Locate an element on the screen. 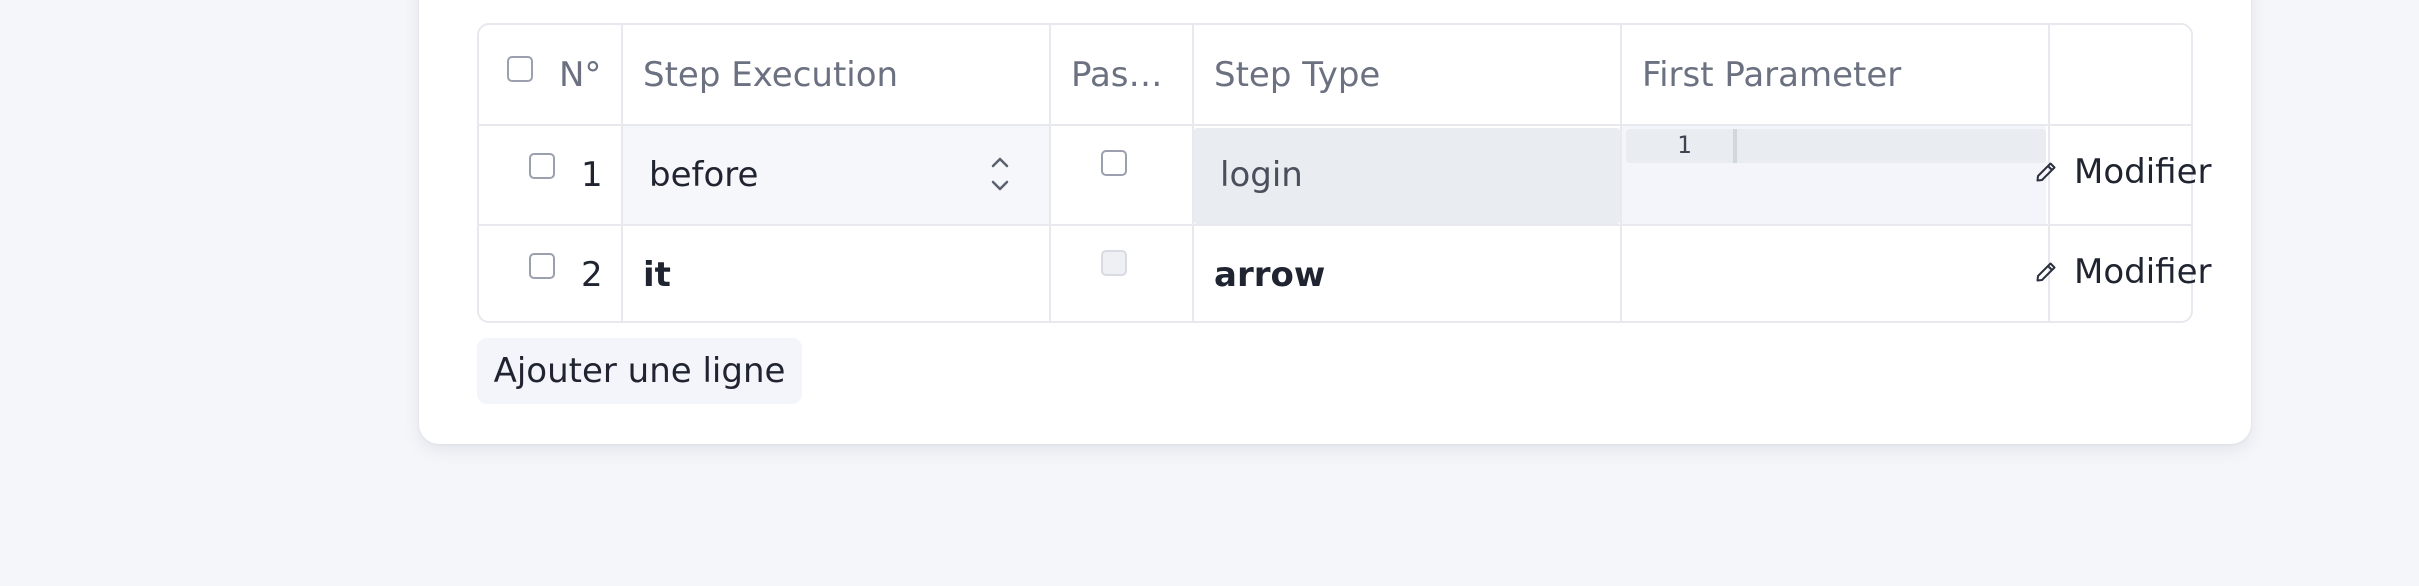  step-execution-value: before is located at coordinates (704, 175).